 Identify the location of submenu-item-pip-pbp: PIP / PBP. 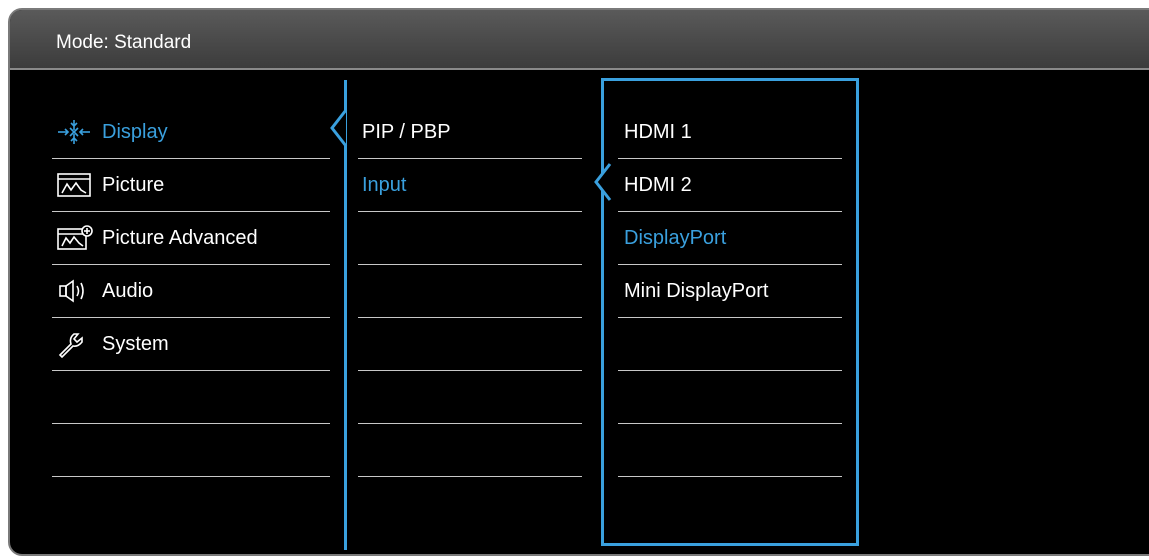
(470, 132).